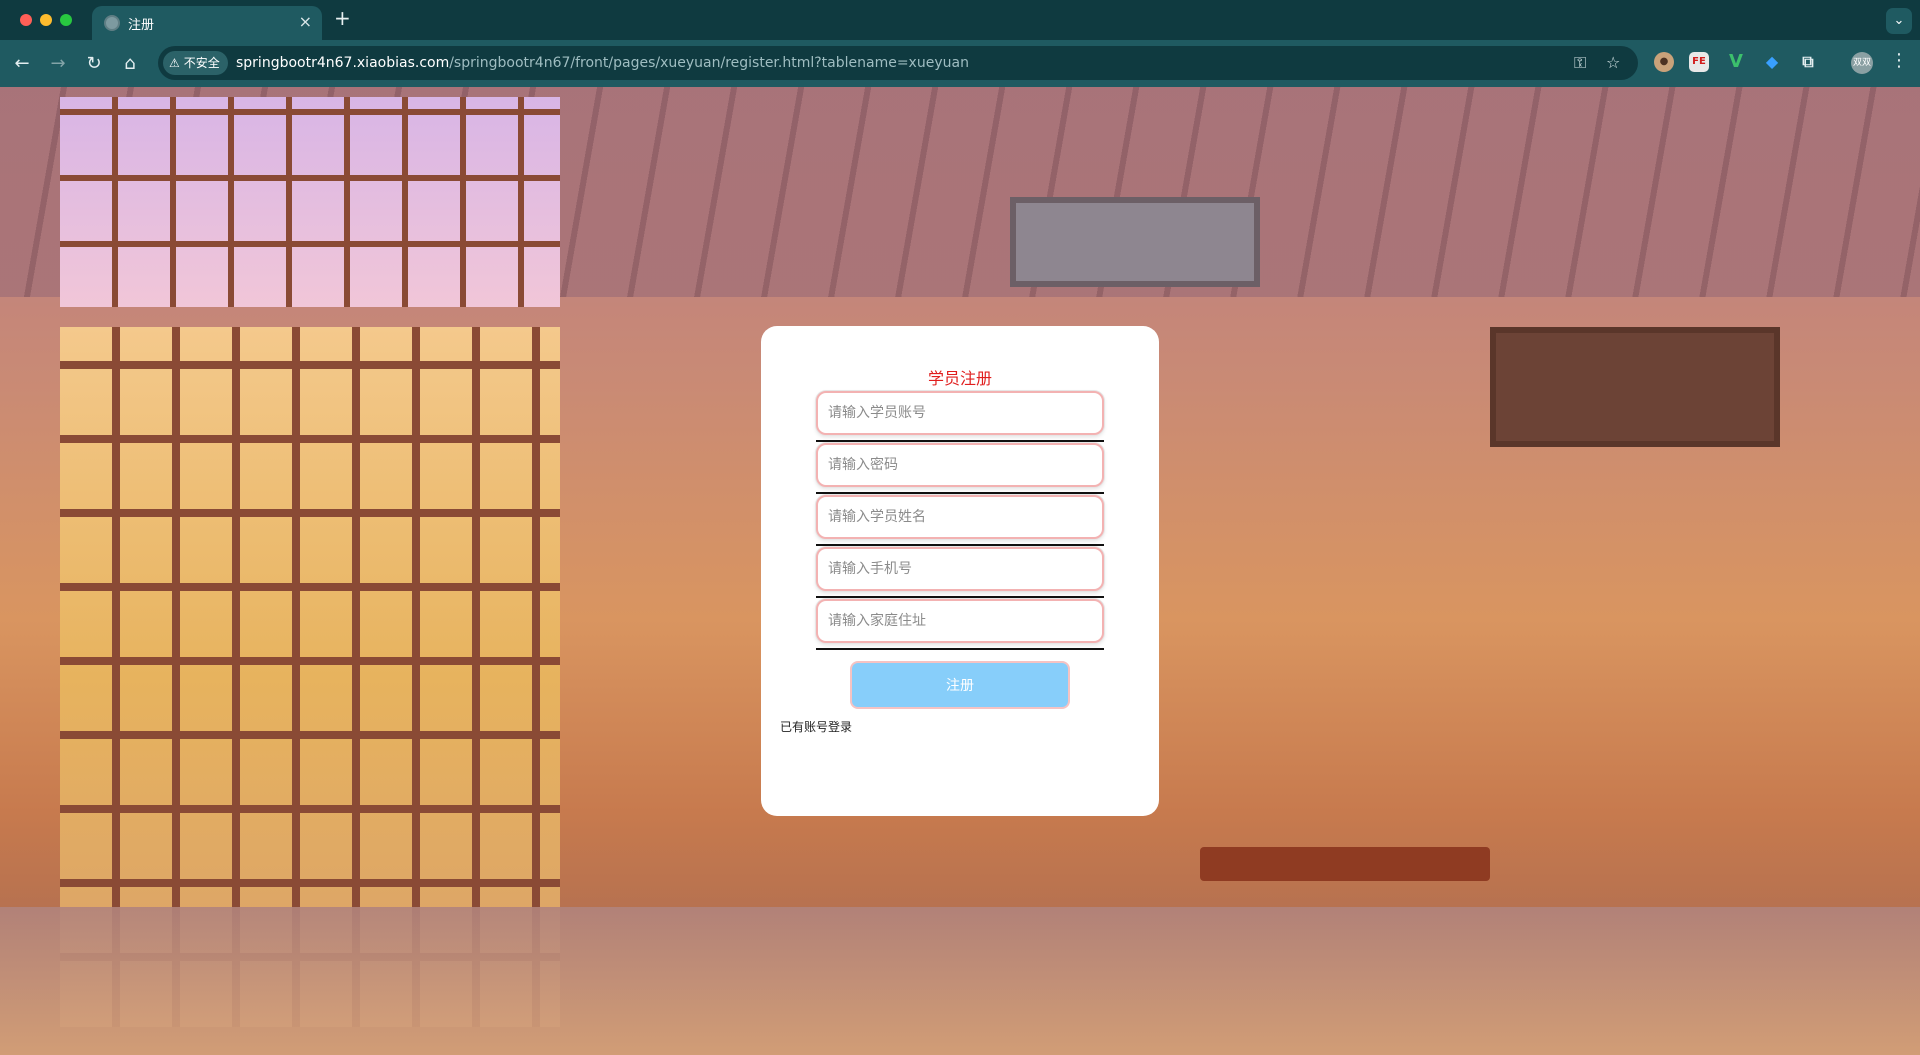 This screenshot has width=1920, height=1055. I want to click on tab-close-icon: ×, so click(305, 21).